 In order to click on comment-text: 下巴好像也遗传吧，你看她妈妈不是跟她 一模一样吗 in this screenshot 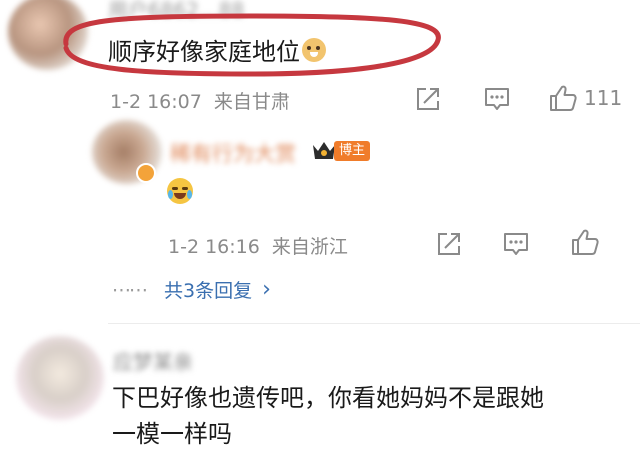, I will do `click(328, 416)`.